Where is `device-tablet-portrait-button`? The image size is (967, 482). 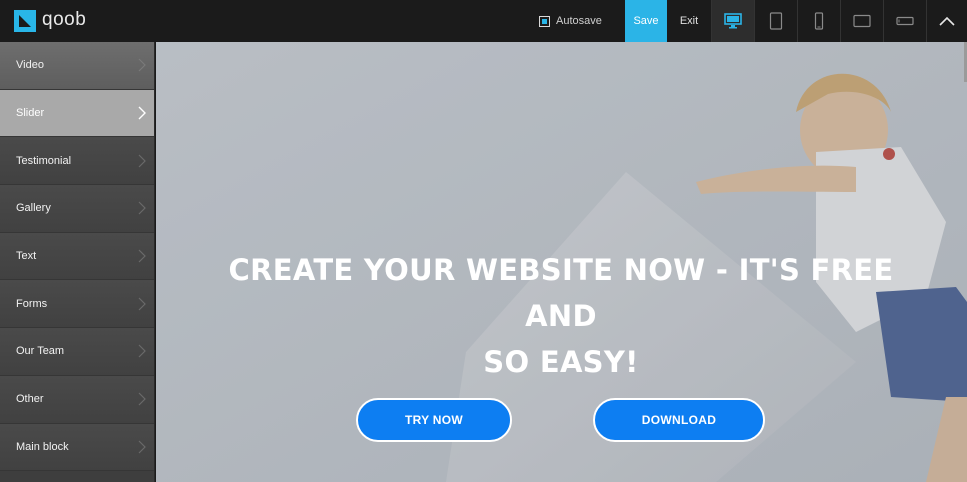 device-tablet-portrait-button is located at coordinates (775, 21).